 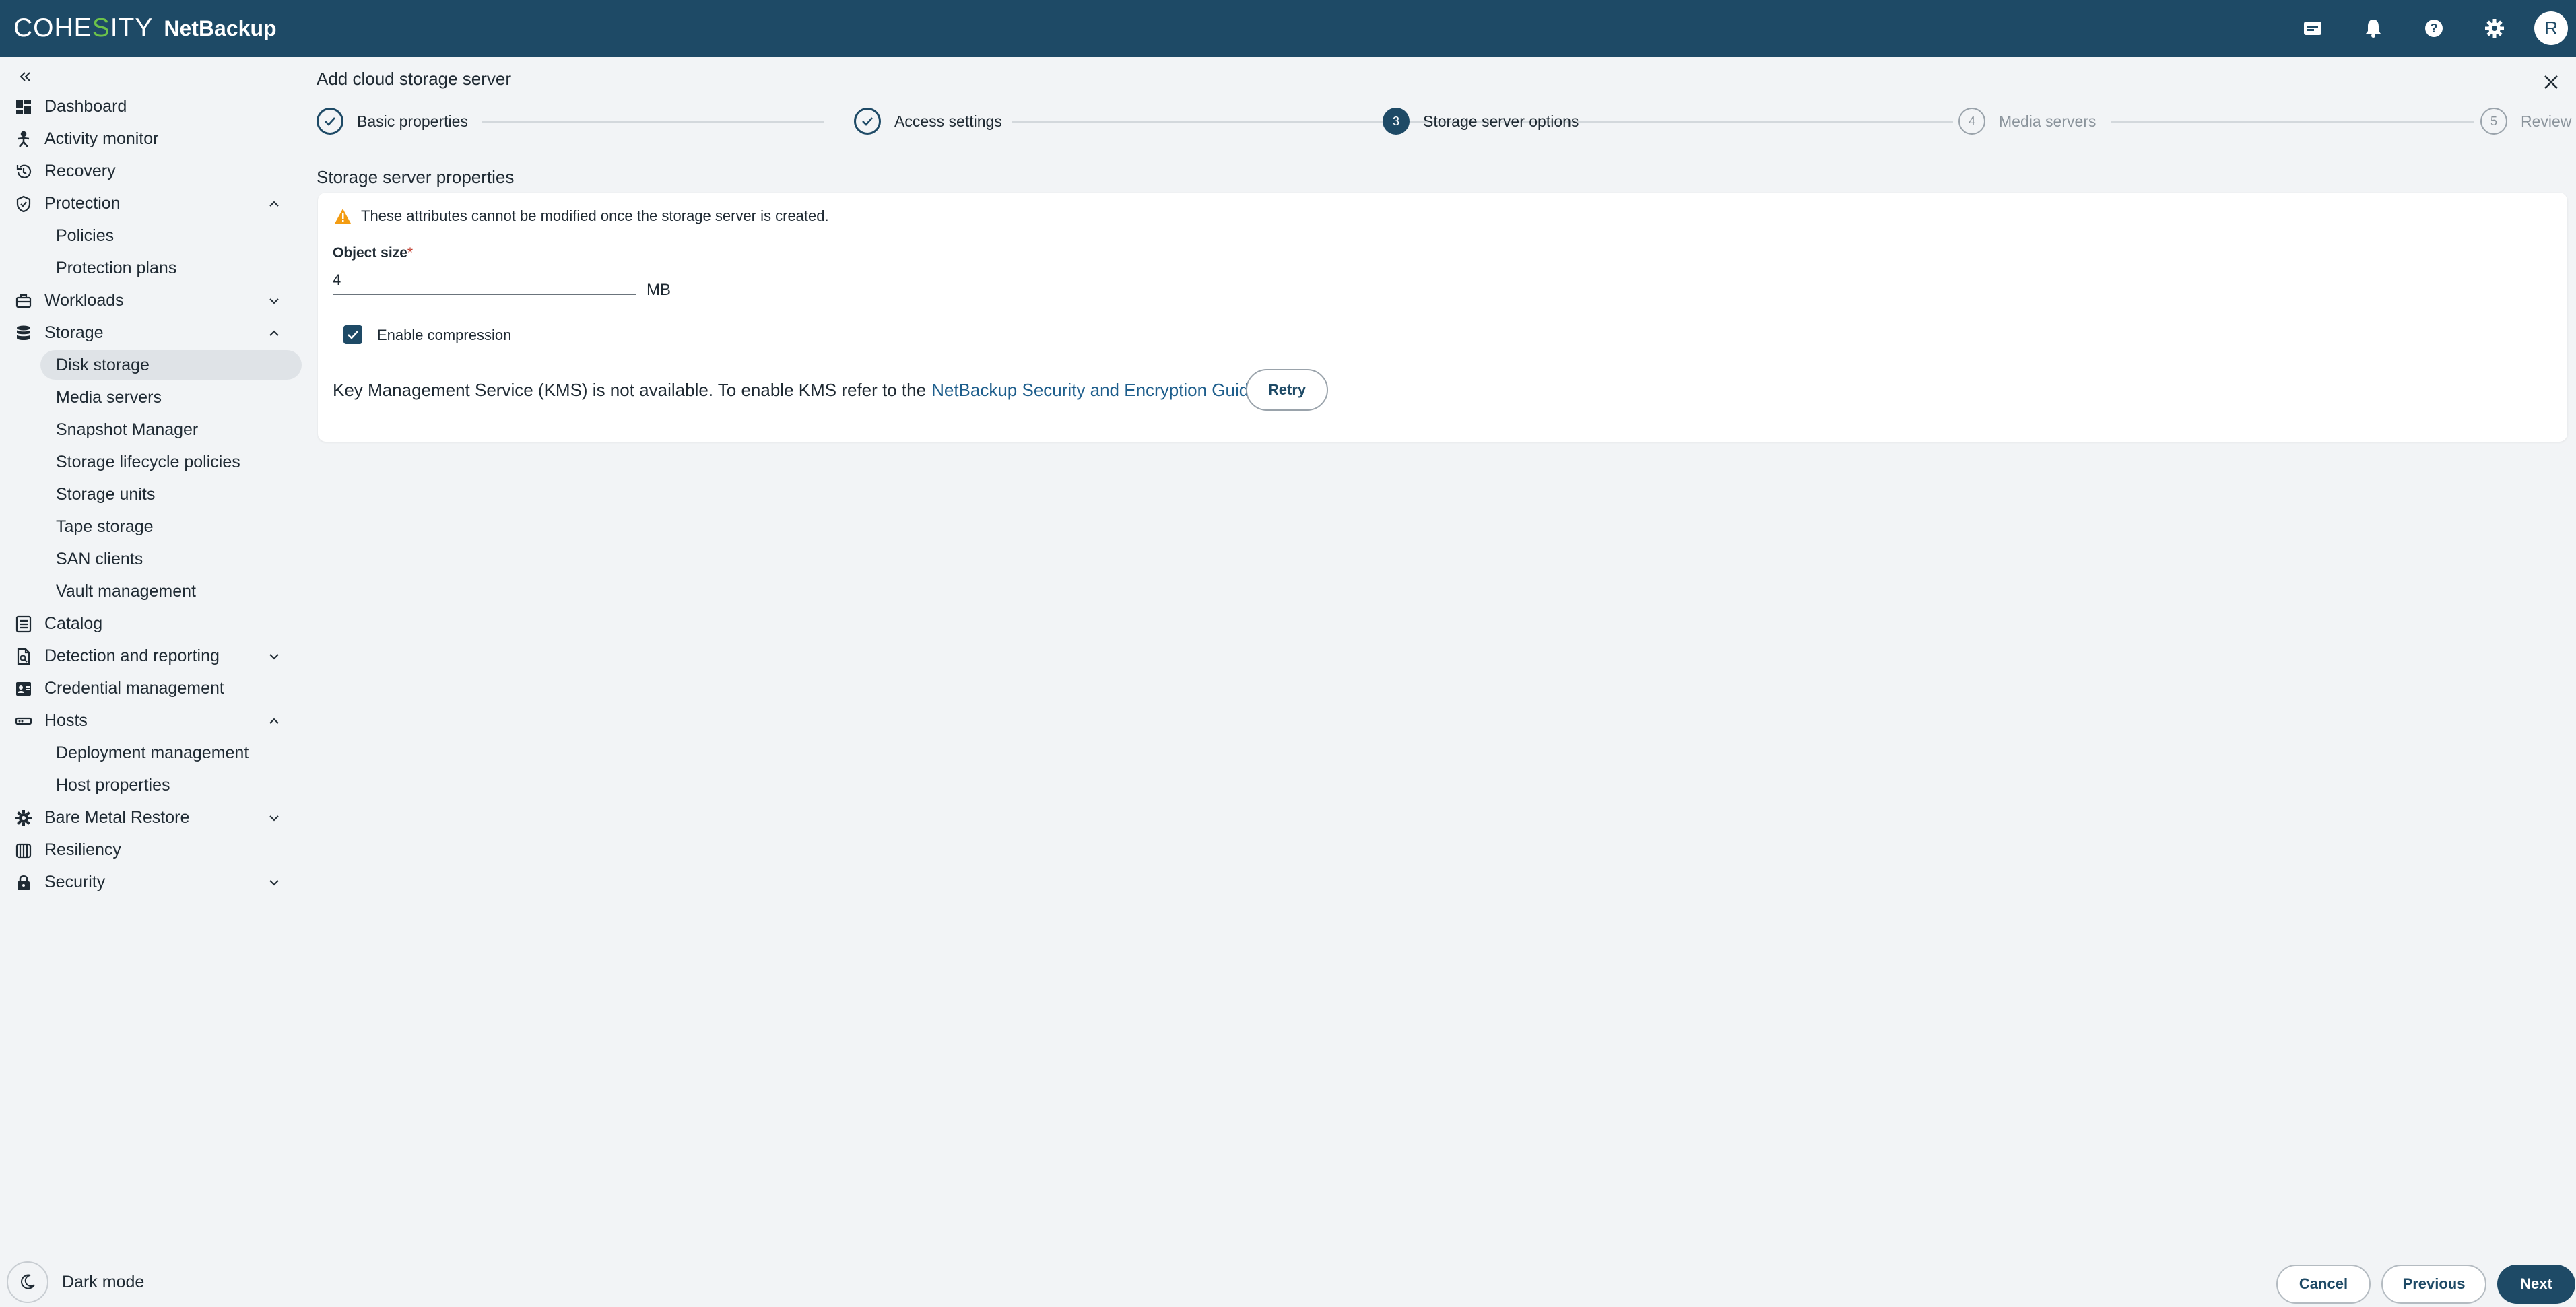 What do you see at coordinates (416, 177) in the screenshot?
I see `section-title: Storage server properties` at bounding box center [416, 177].